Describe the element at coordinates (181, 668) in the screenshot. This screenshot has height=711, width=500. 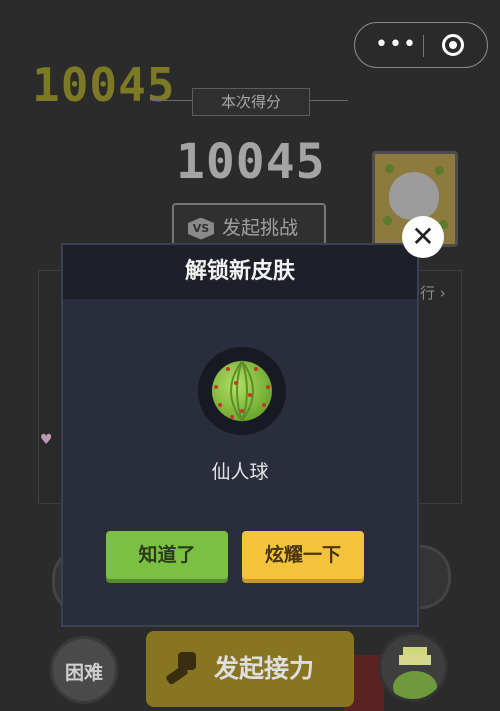
I see `baton-hand-icon` at that location.